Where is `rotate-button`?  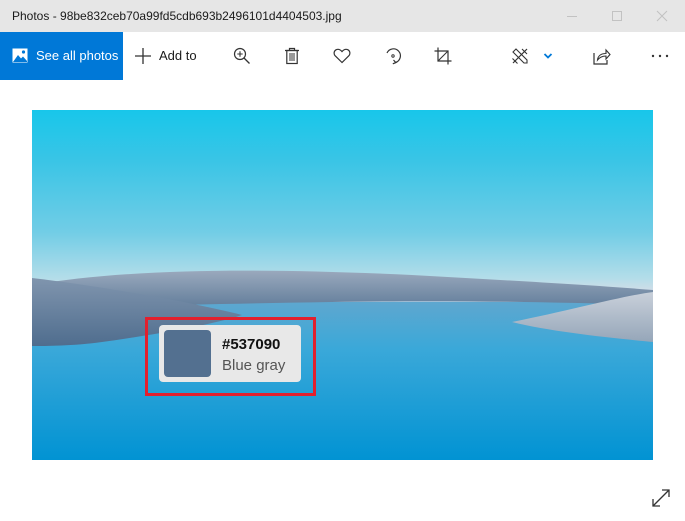
rotate-button is located at coordinates (393, 56).